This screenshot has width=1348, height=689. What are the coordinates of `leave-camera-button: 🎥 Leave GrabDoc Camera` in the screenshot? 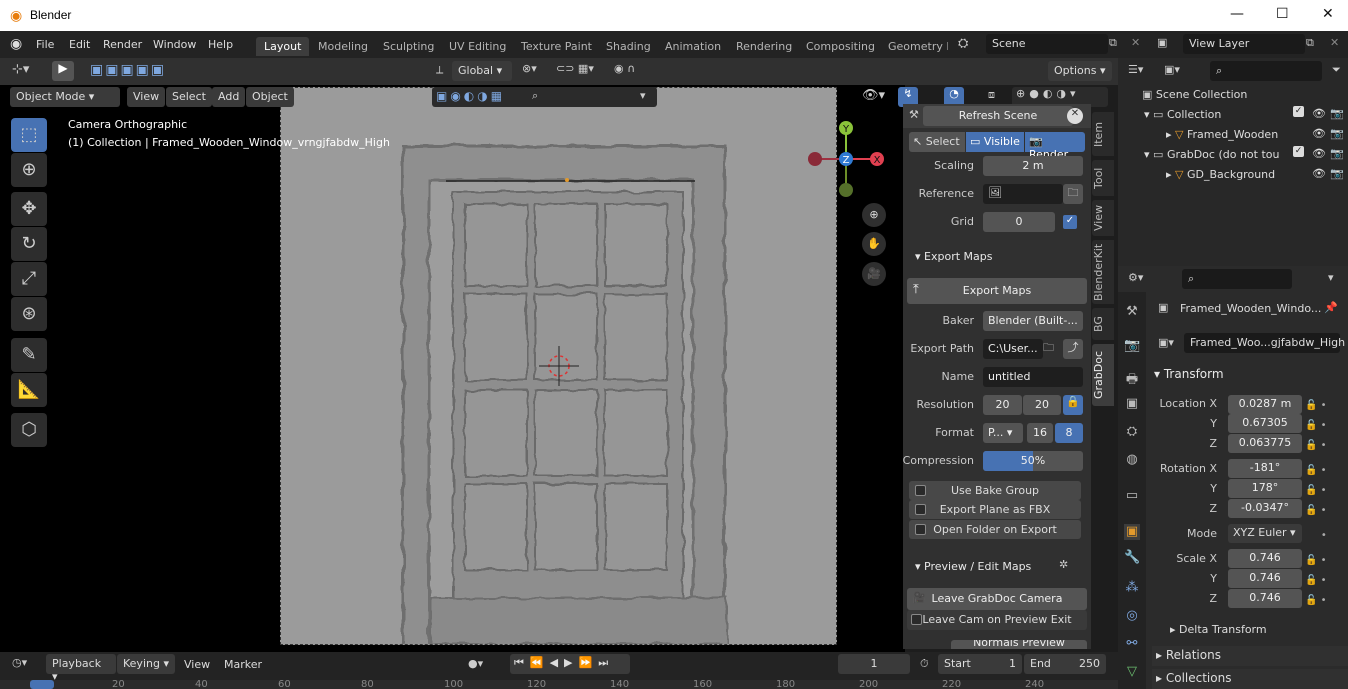 It's located at (997, 599).